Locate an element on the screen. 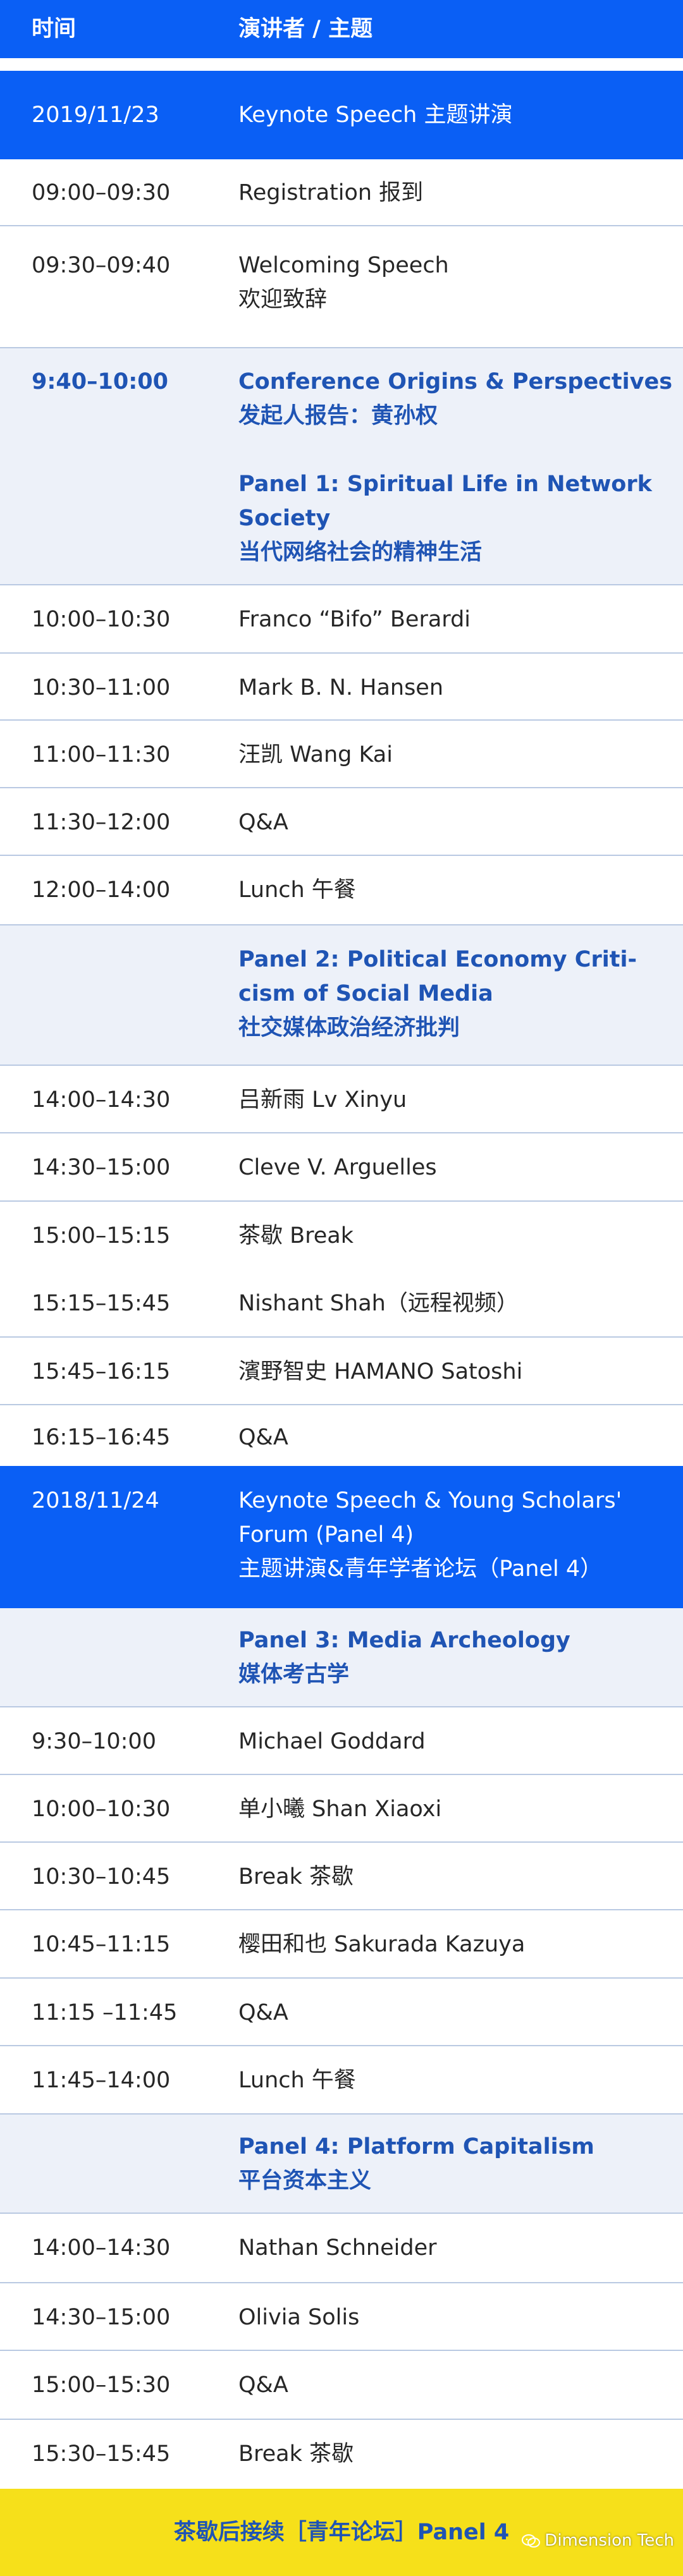  row-time: 11:00–11:30 is located at coordinates (101, 754).